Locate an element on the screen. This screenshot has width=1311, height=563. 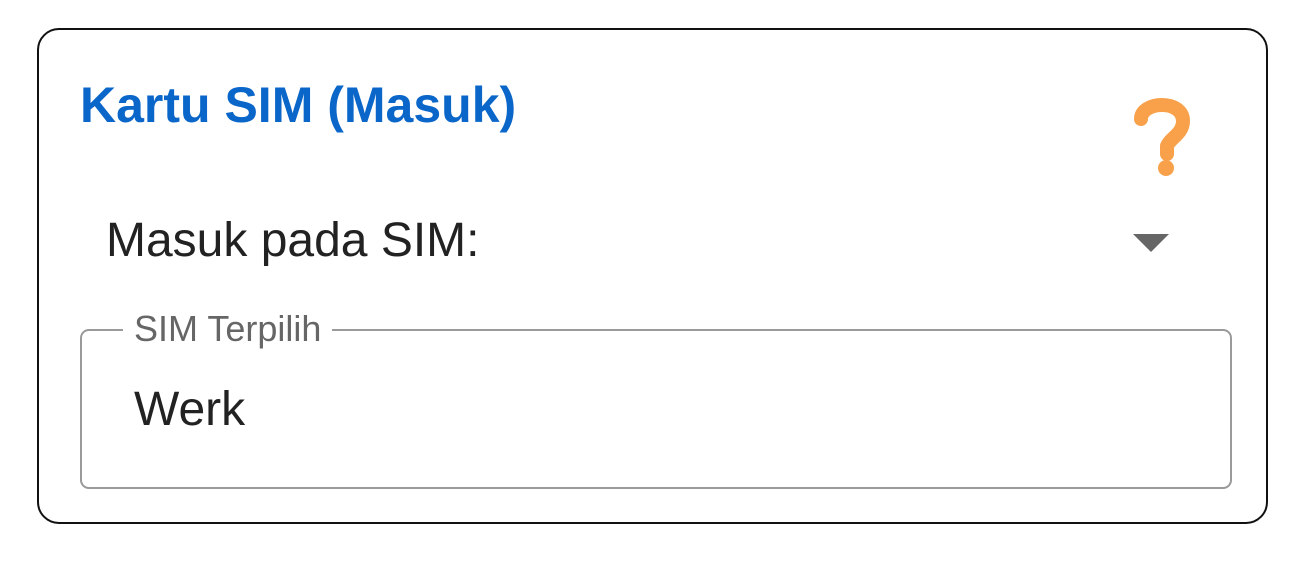
dropdown-label: Masuk pada SIM: is located at coordinates (293, 240).